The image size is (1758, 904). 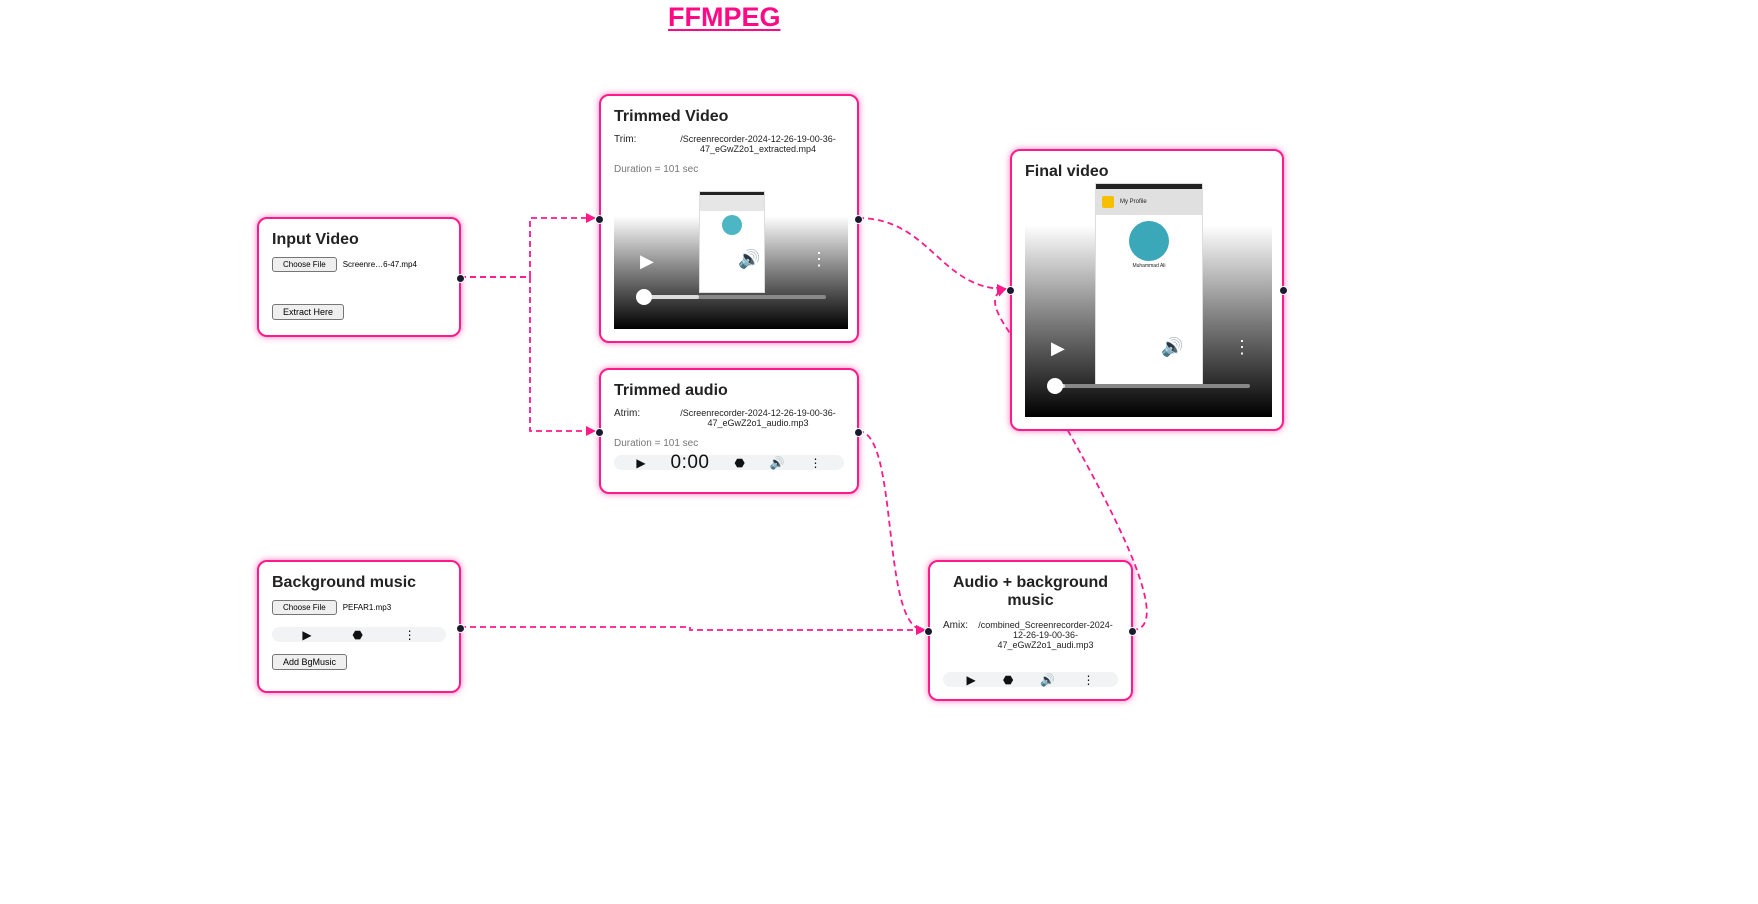 I want to click on file-name: Screenre…6-47.mp4, so click(x=379, y=264).